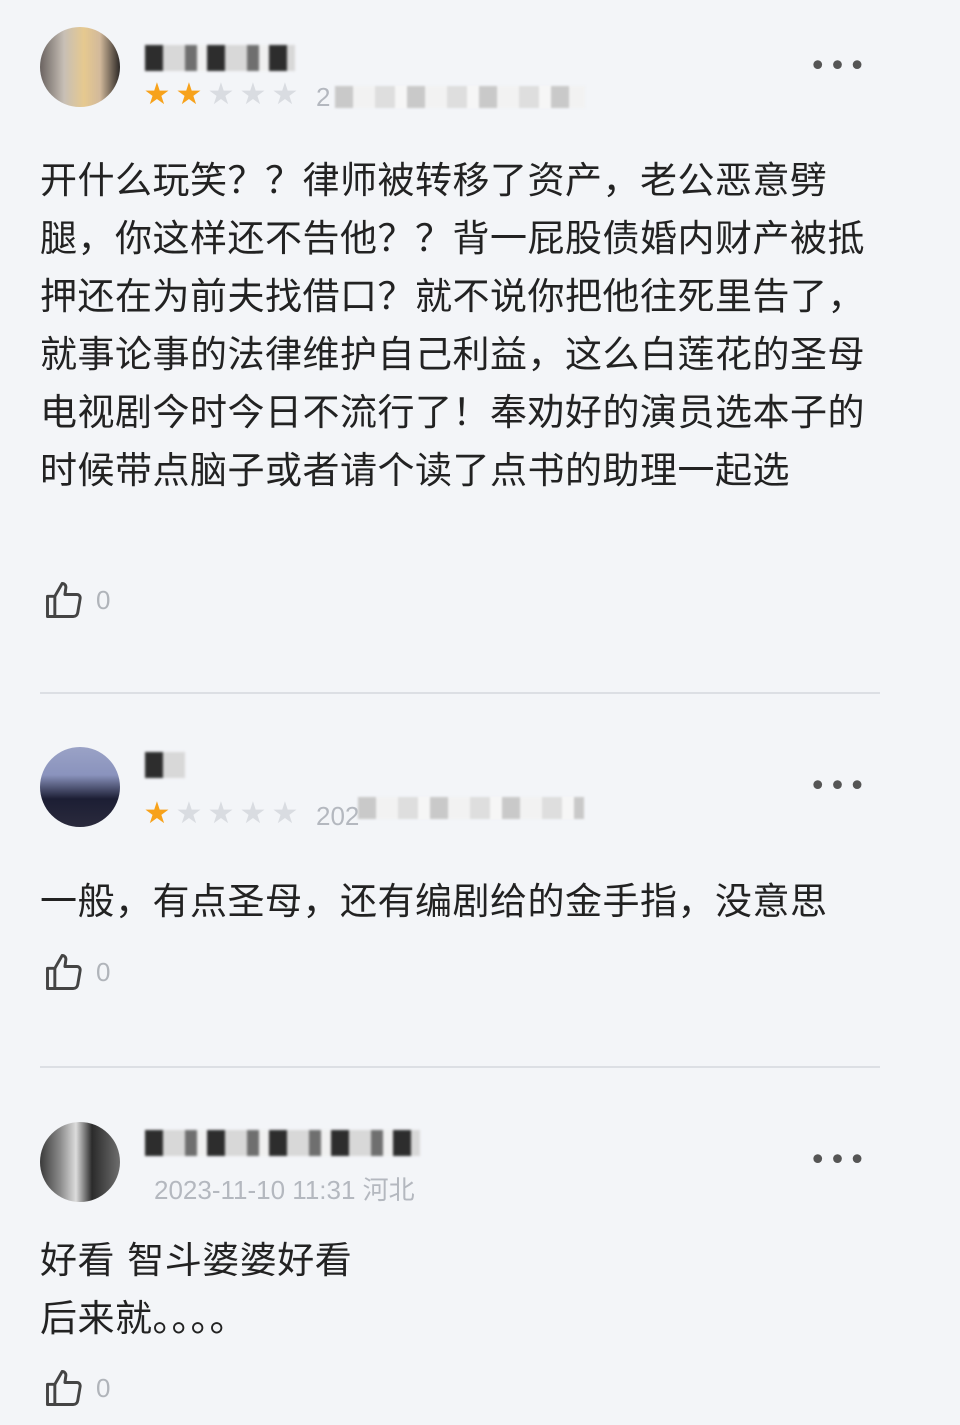 This screenshot has width=960, height=1425. Describe the element at coordinates (196, 1289) in the screenshot. I see `comment-text: 好看 智斗婆婆好看 后来就。。。。` at that location.